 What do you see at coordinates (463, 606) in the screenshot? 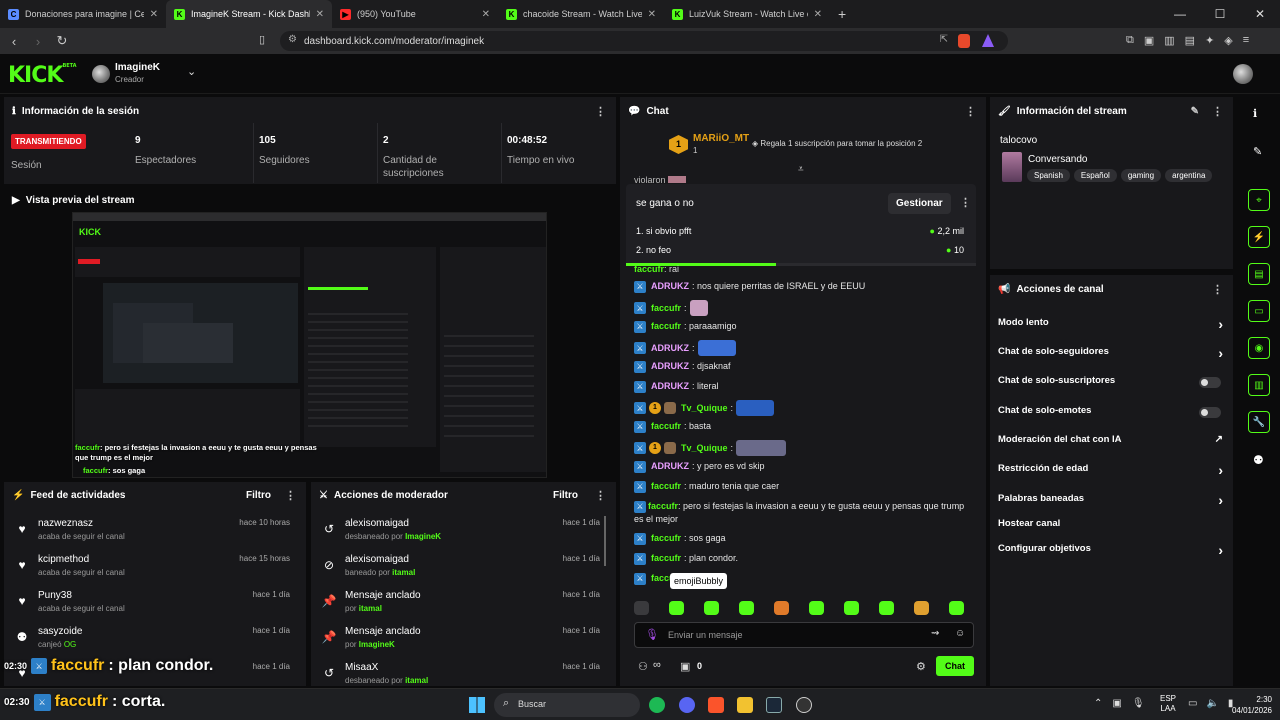
I see `mod-action-item: 📌 Mensaje anclado por itamal hace 1 día` at bounding box center [463, 606].